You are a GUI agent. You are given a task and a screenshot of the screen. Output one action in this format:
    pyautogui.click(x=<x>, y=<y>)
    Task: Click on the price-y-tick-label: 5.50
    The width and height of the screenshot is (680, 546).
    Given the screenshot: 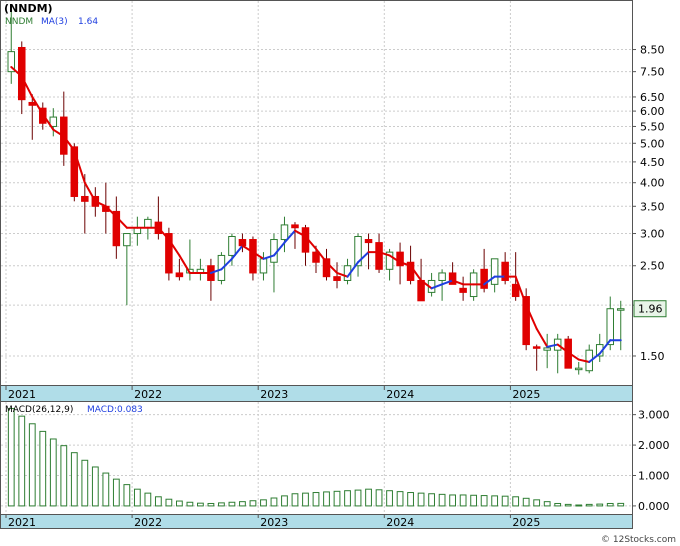 What is the action you would take?
    pyautogui.click(x=652, y=126)
    